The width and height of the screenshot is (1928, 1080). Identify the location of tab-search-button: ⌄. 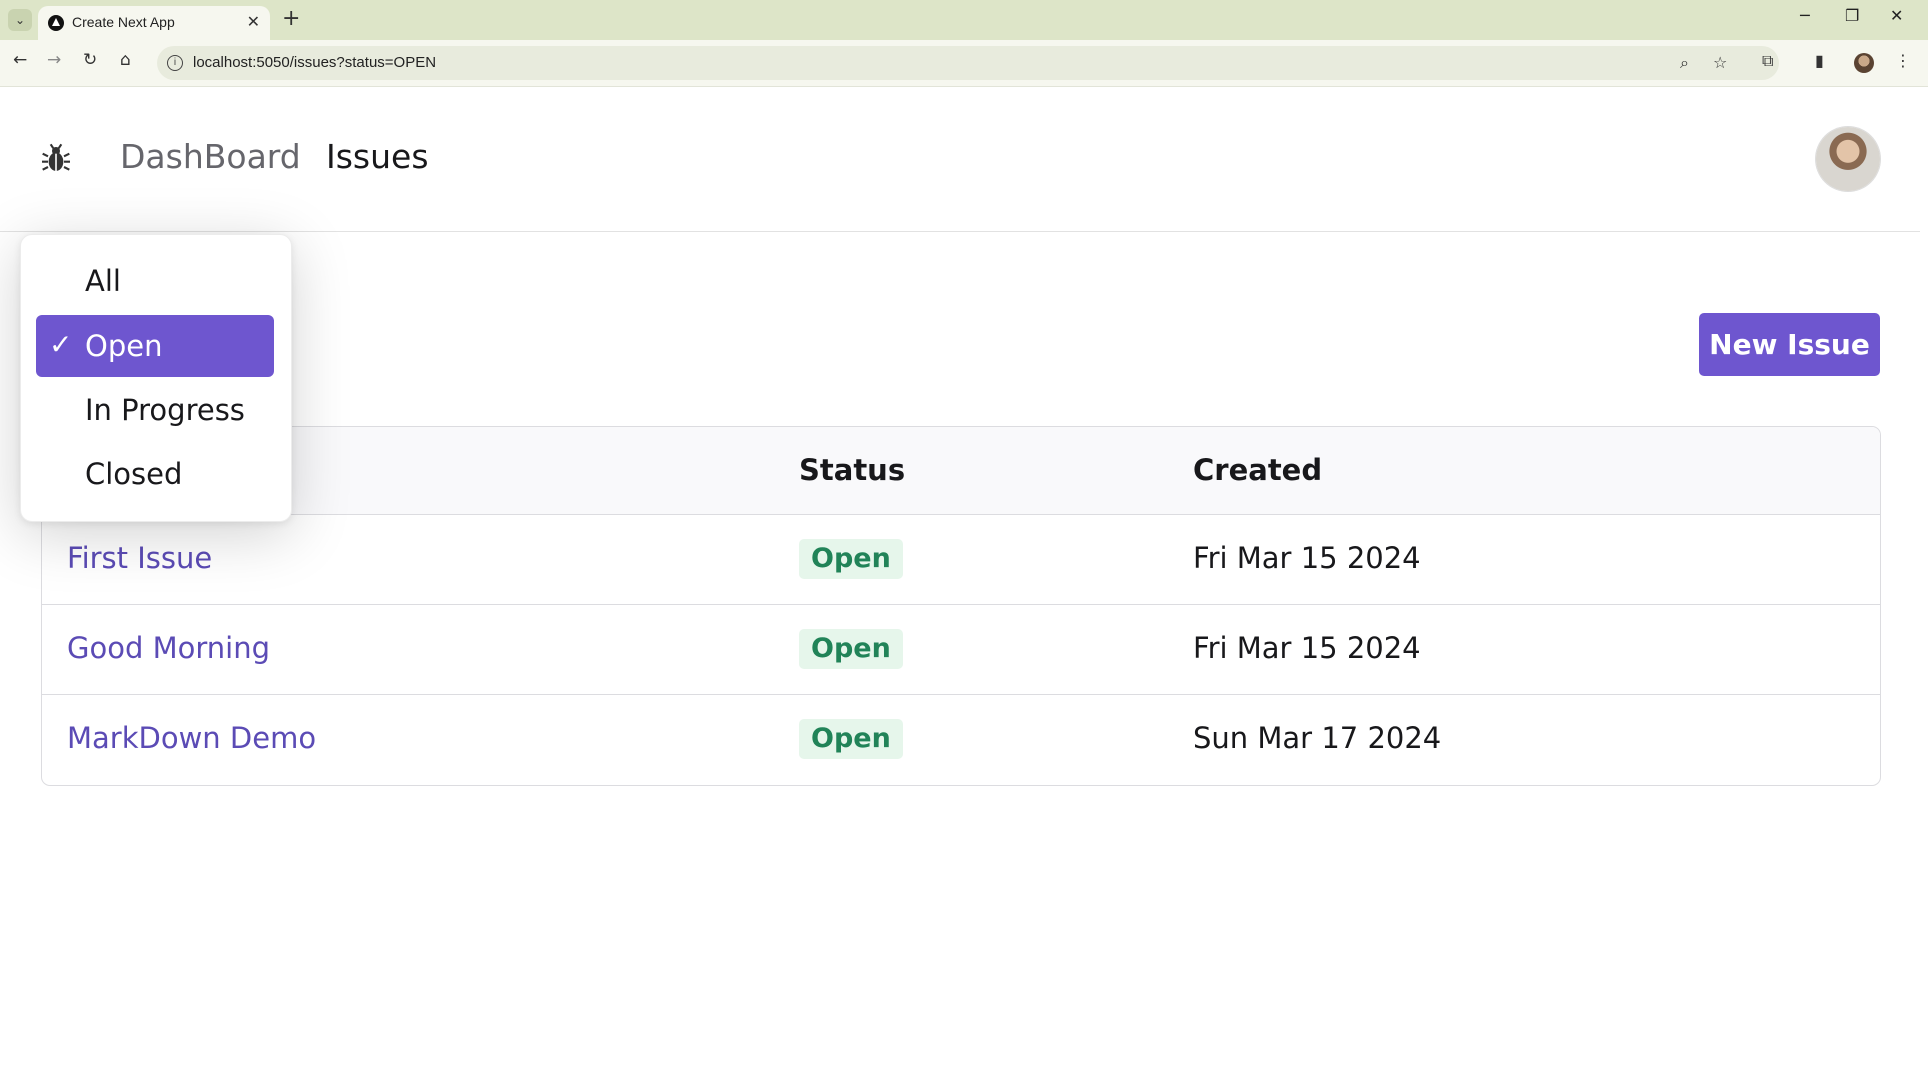
(20, 20).